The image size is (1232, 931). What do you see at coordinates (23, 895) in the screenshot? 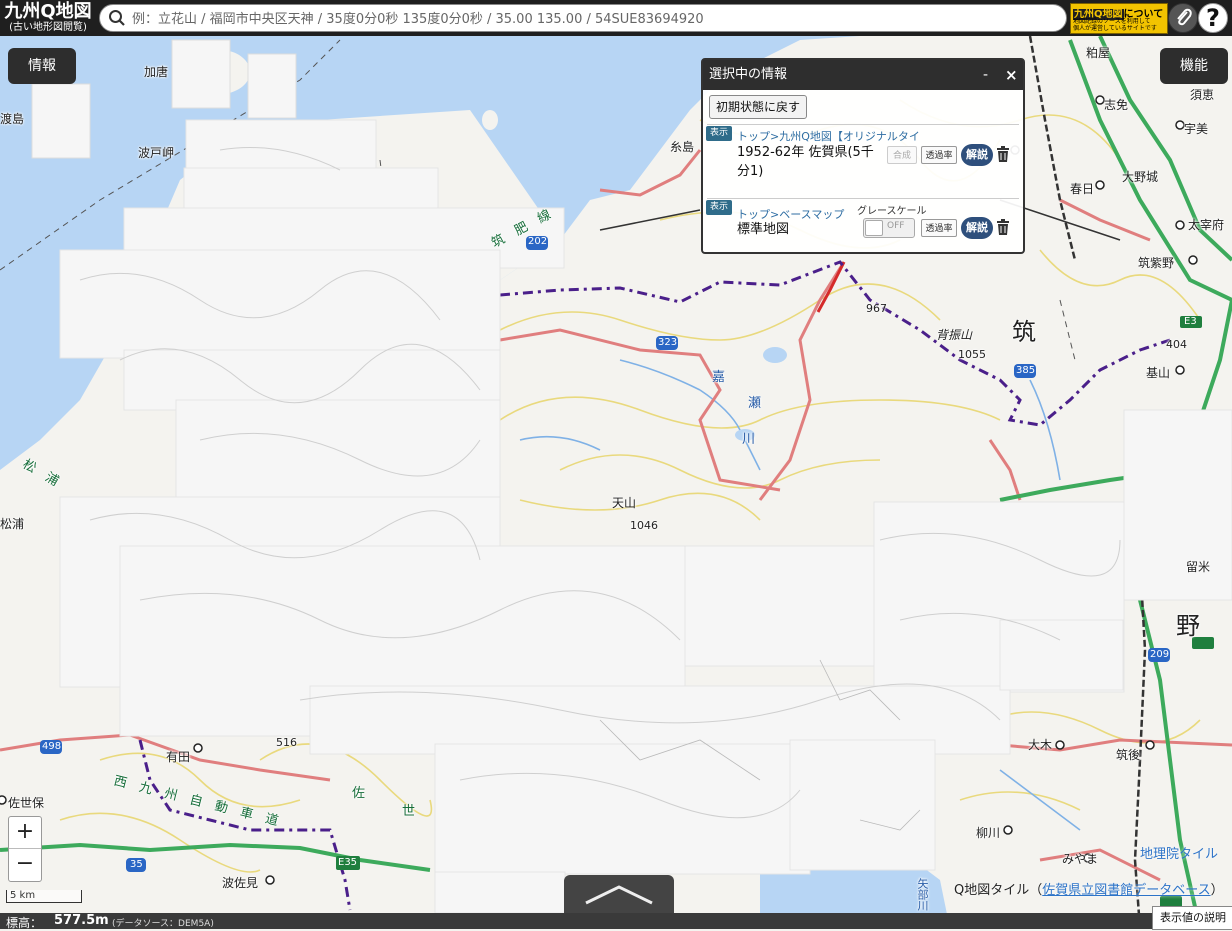
I see `scale-label: 5 km` at bounding box center [23, 895].